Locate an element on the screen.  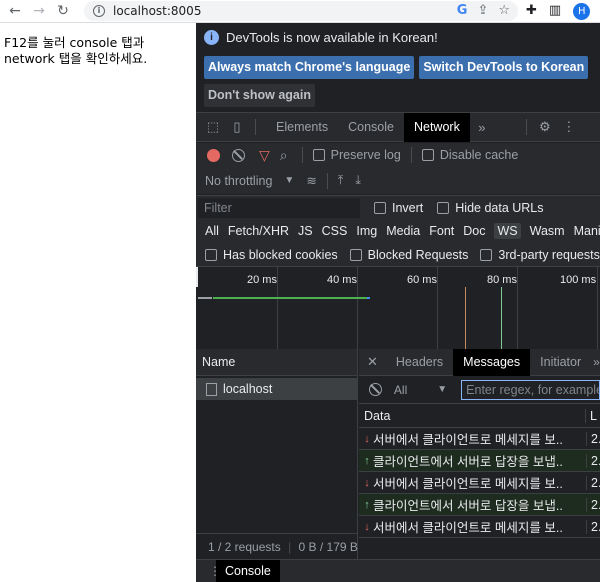
disable-cache-checkbox is located at coordinates (427, 155).